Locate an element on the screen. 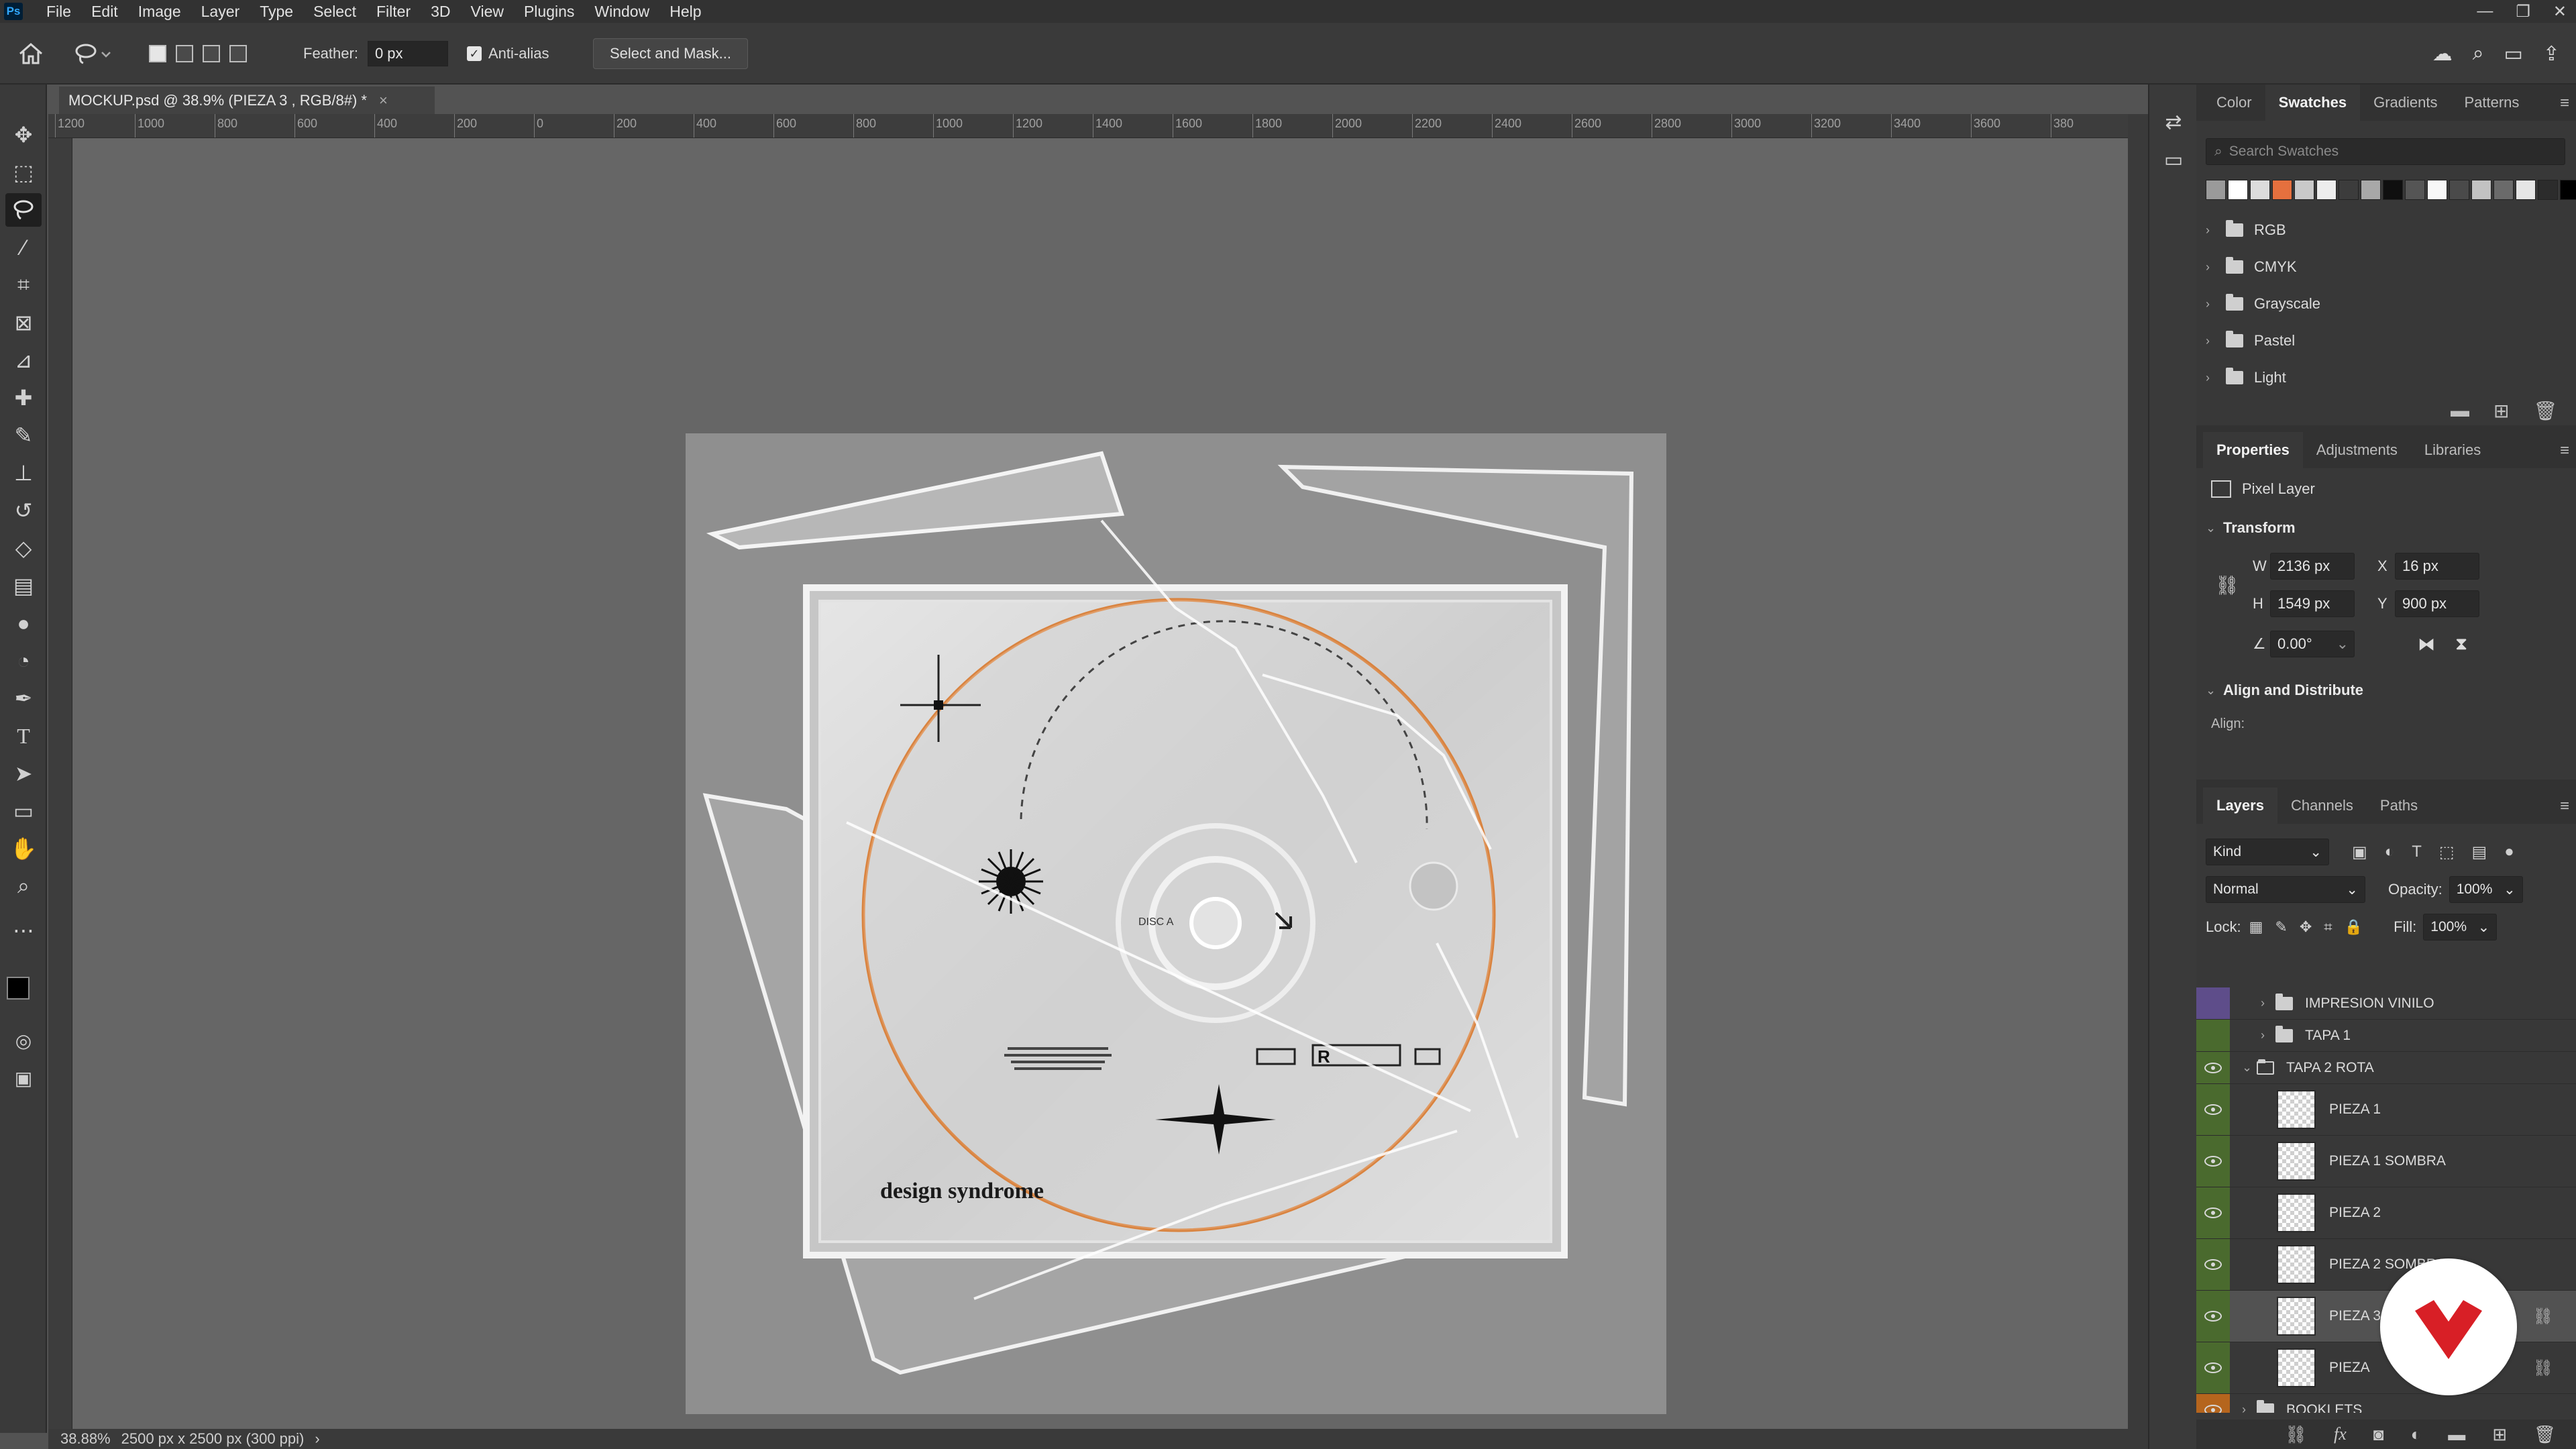  height-field: 1549 px is located at coordinates (2312, 603).